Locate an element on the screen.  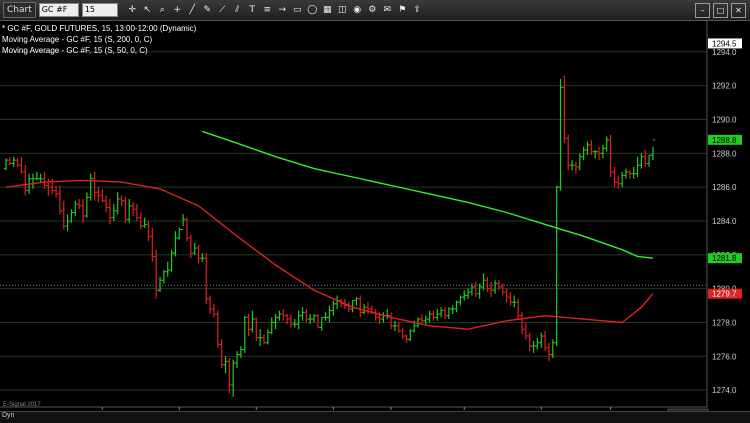
line-icon: ╱ is located at coordinates (192, 10).